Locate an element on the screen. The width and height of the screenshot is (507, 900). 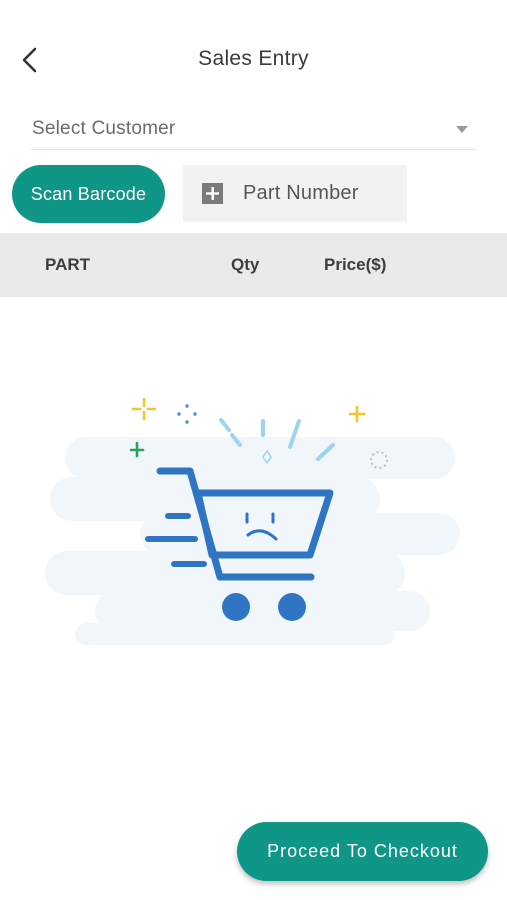
plus-square-icon is located at coordinates (212, 193).